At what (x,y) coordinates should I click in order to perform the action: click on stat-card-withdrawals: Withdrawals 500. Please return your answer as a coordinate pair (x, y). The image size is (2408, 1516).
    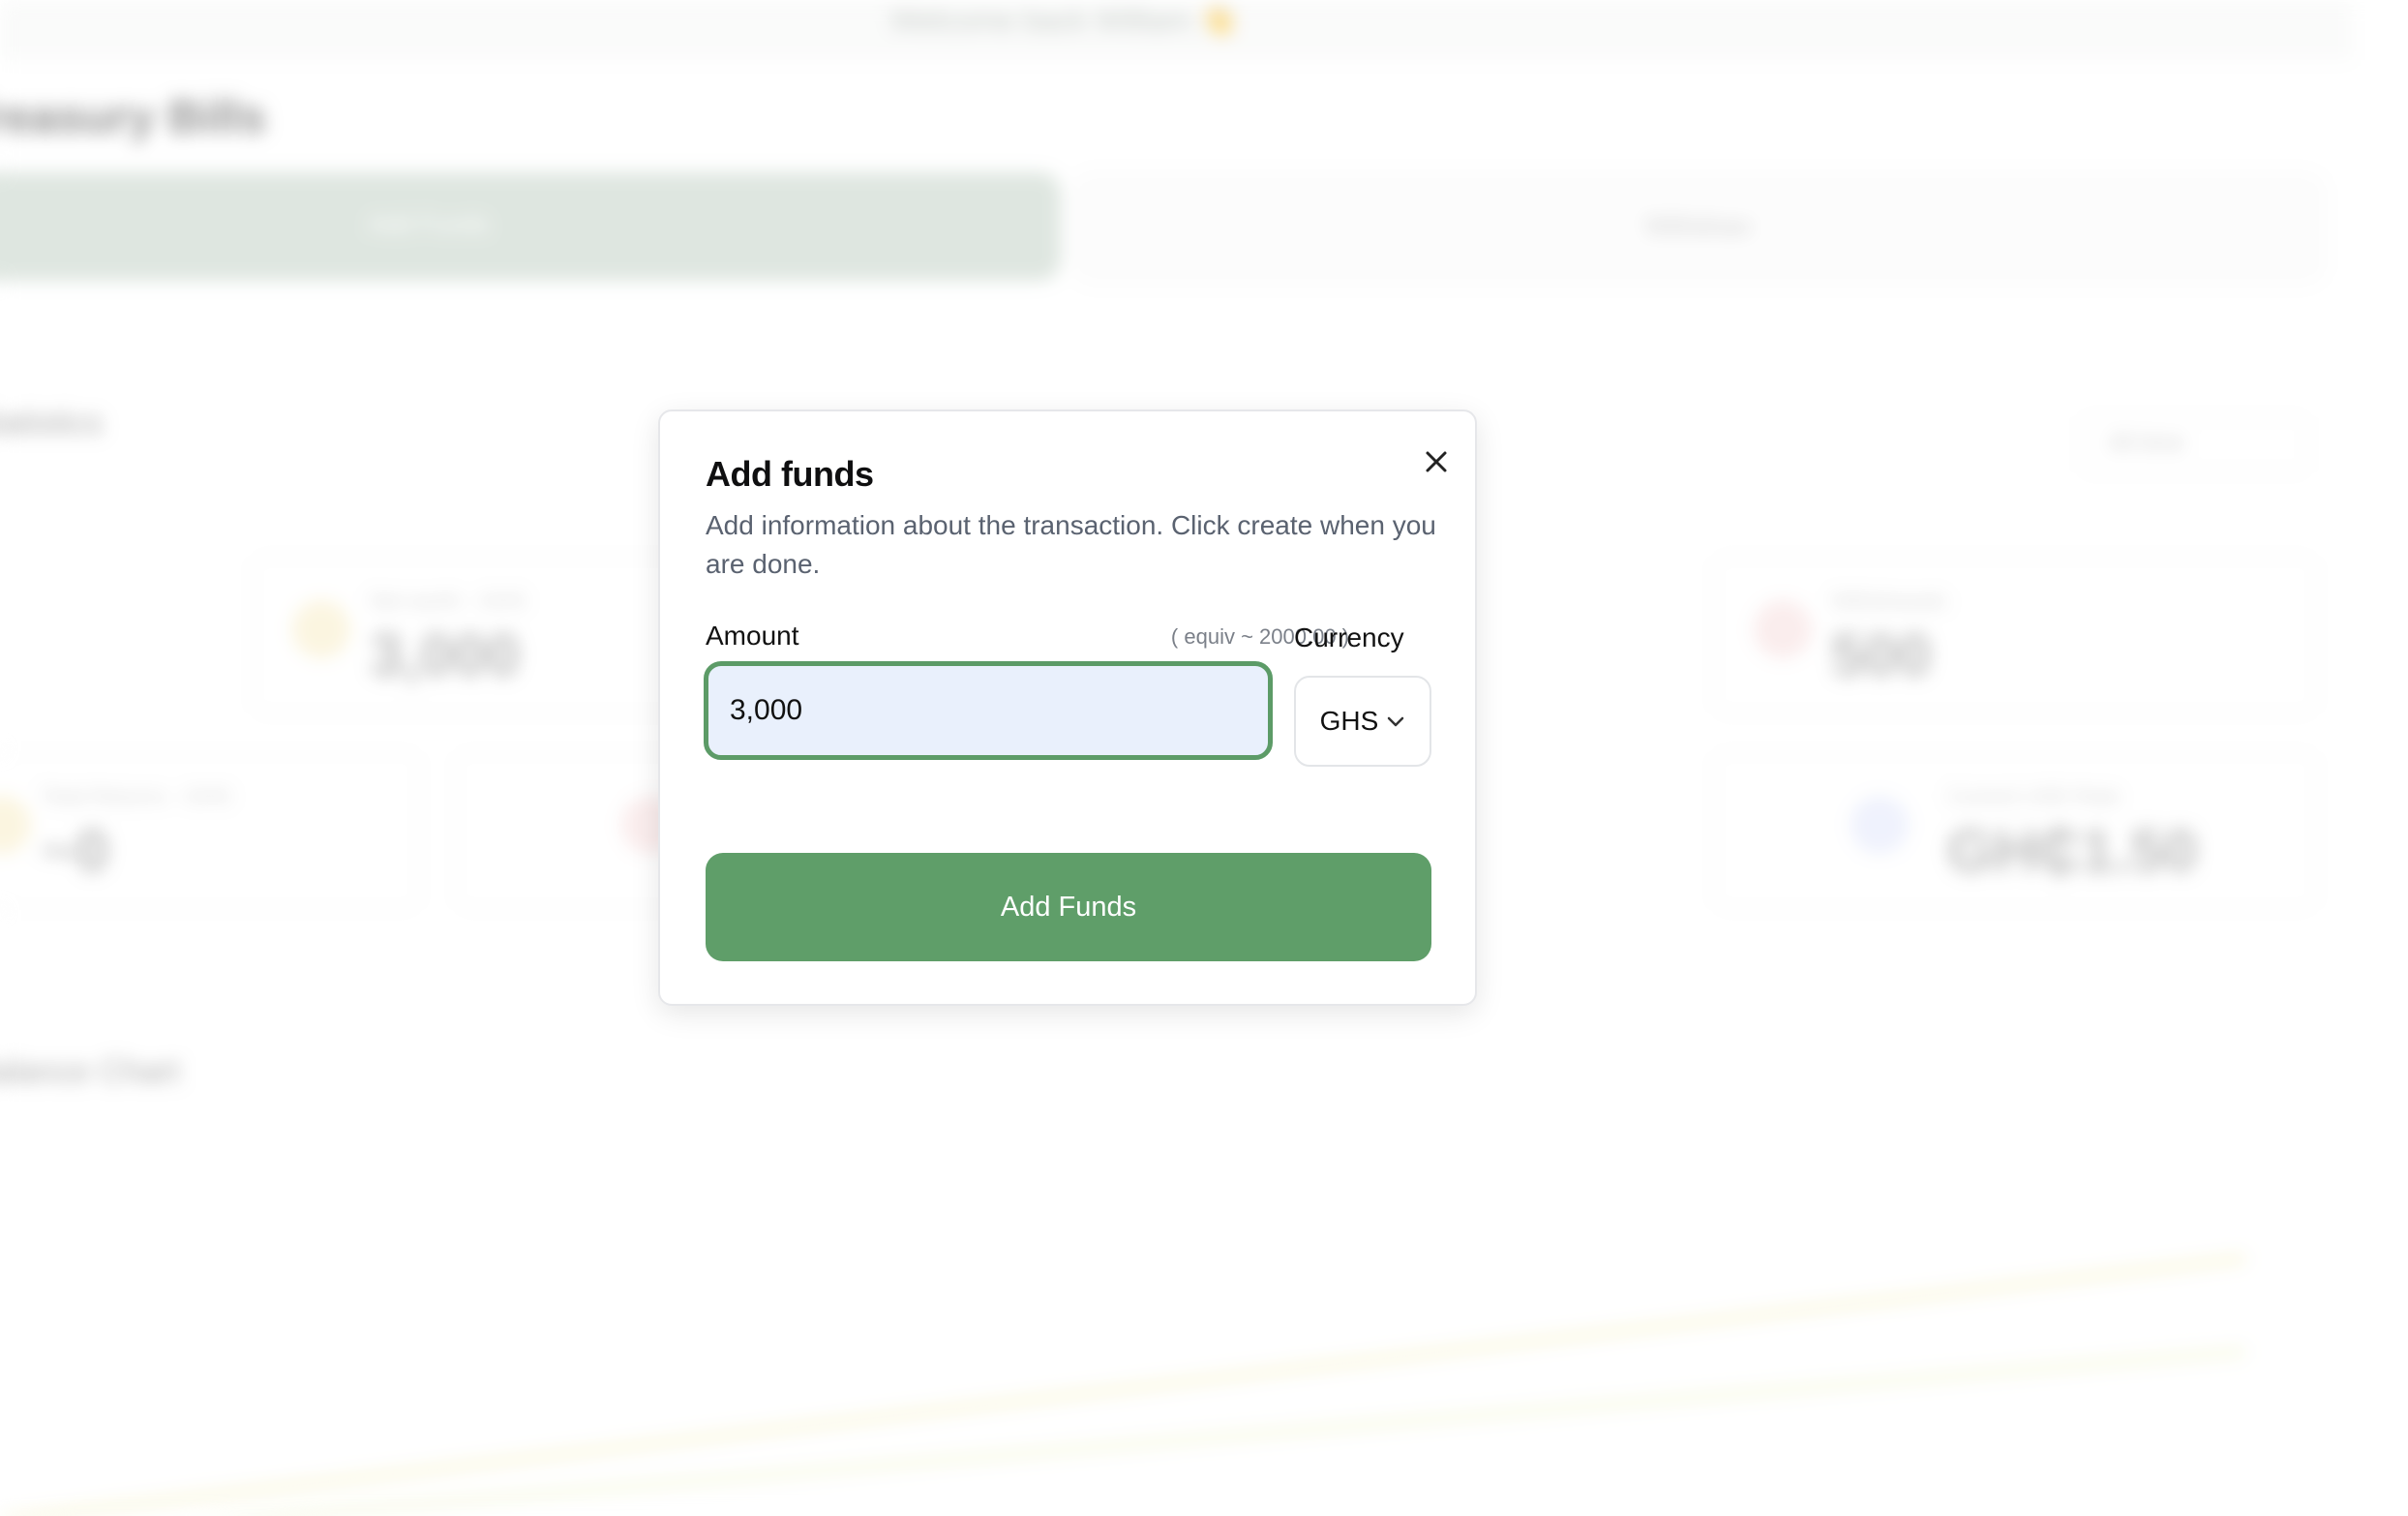
    Looking at the image, I should click on (2015, 635).